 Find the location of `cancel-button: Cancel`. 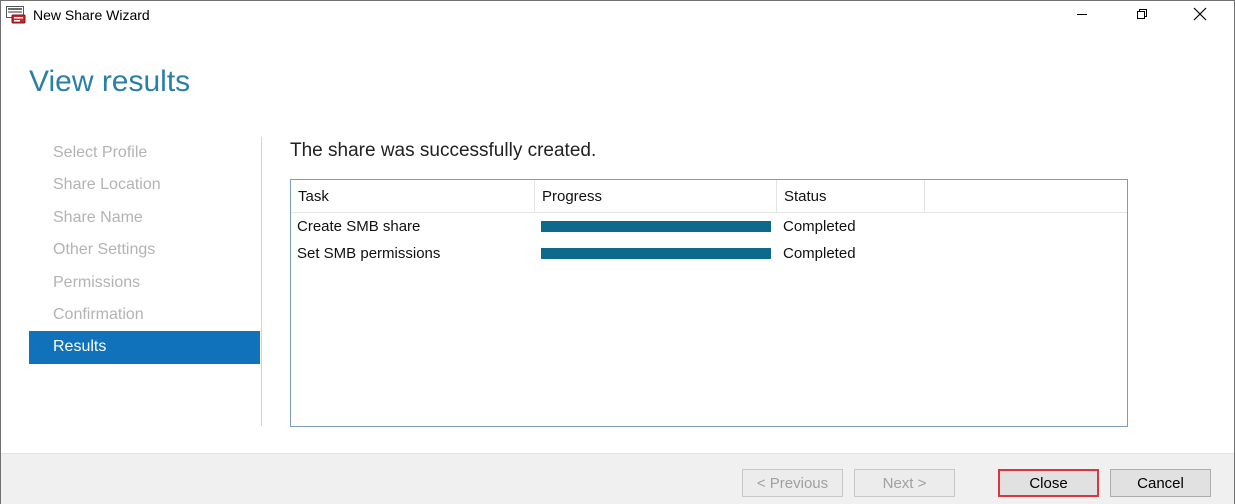

cancel-button: Cancel is located at coordinates (1160, 483).